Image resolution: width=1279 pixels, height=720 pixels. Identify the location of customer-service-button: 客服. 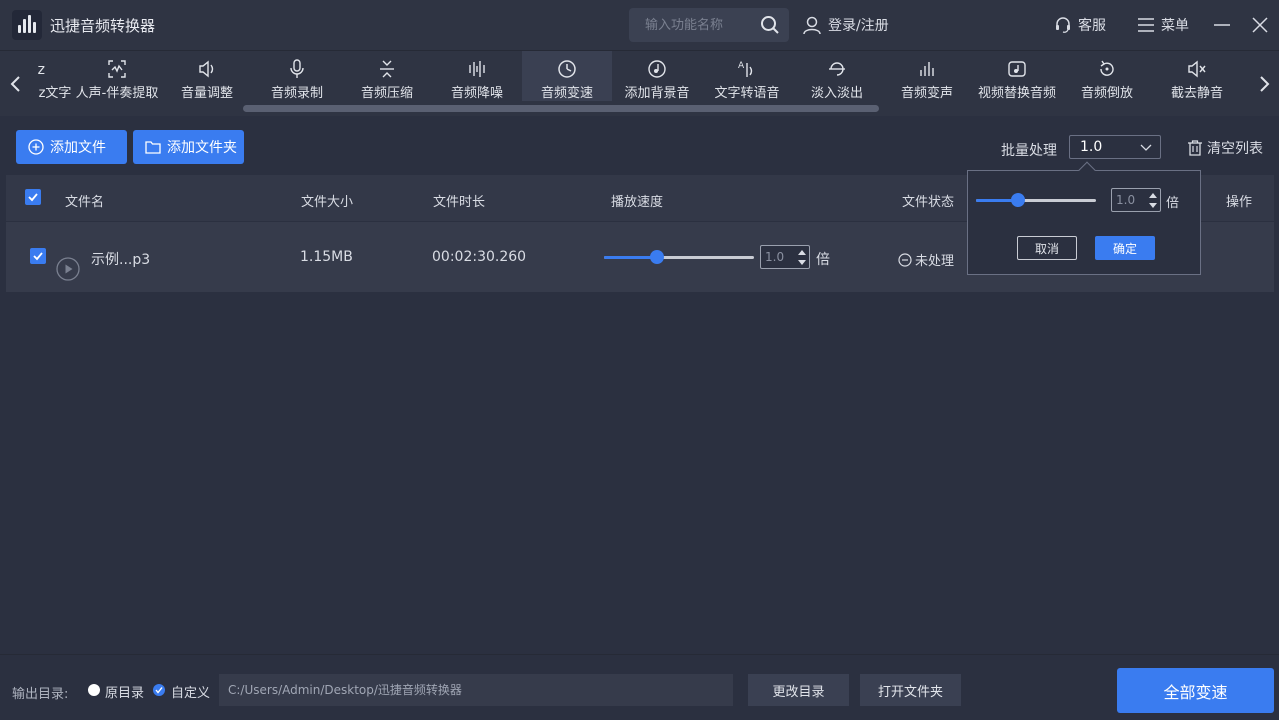
(1080, 25).